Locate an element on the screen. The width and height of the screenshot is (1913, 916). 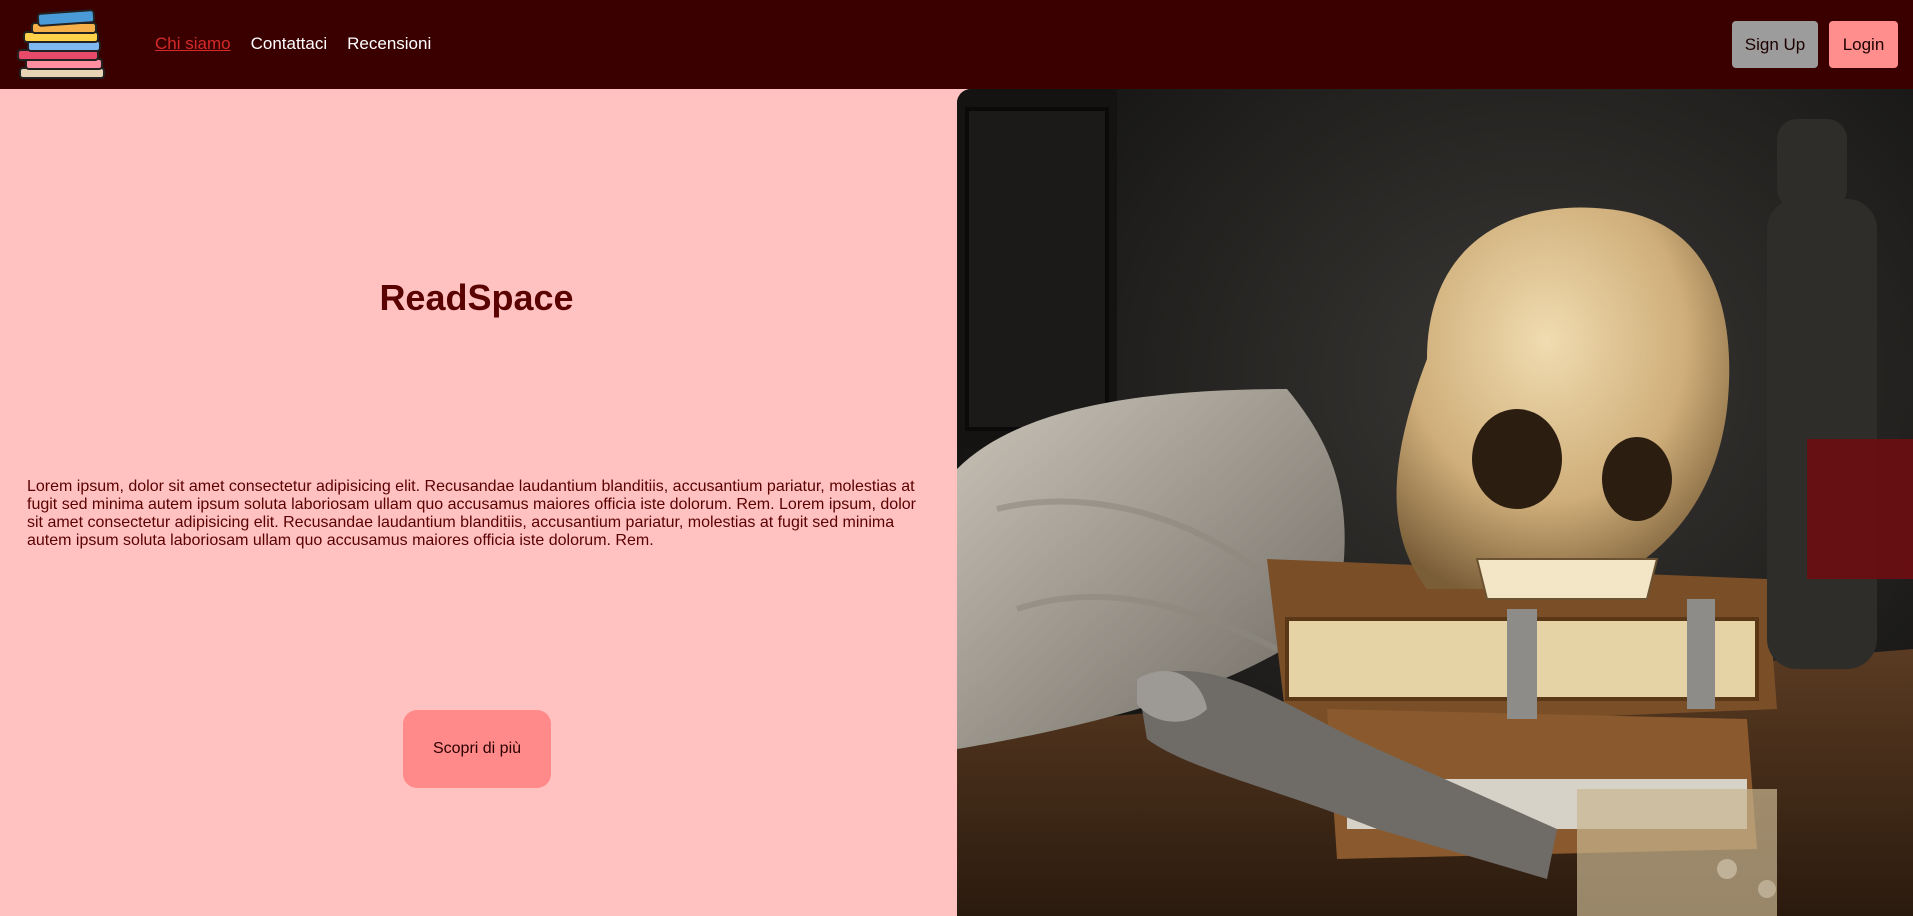
login-button: Login is located at coordinates (1863, 44).